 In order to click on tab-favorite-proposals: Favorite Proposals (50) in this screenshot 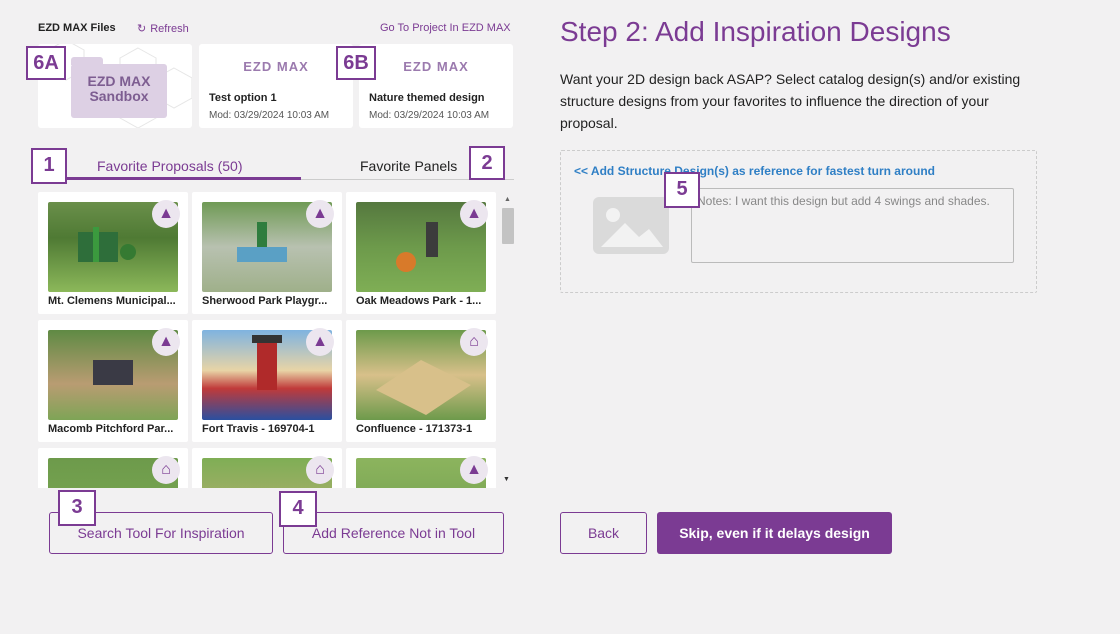, I will do `click(170, 166)`.